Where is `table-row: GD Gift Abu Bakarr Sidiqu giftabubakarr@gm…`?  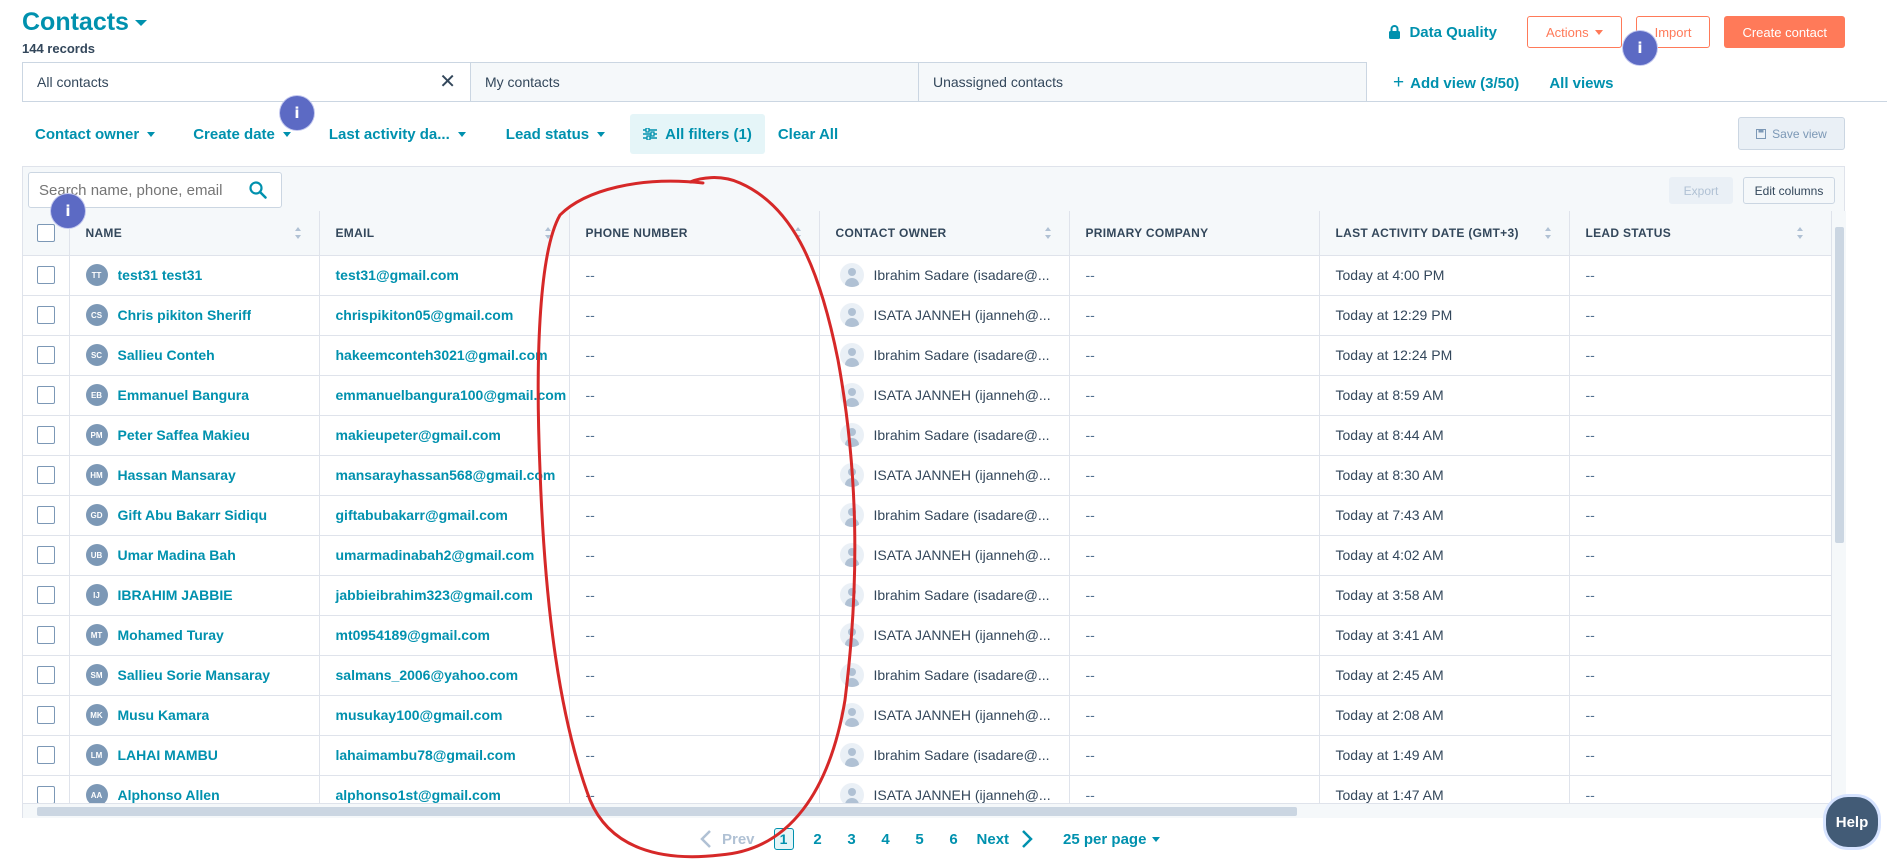 table-row: GD Gift Abu Bakarr Sidiqu giftabubakarr@gm… is located at coordinates (930, 515).